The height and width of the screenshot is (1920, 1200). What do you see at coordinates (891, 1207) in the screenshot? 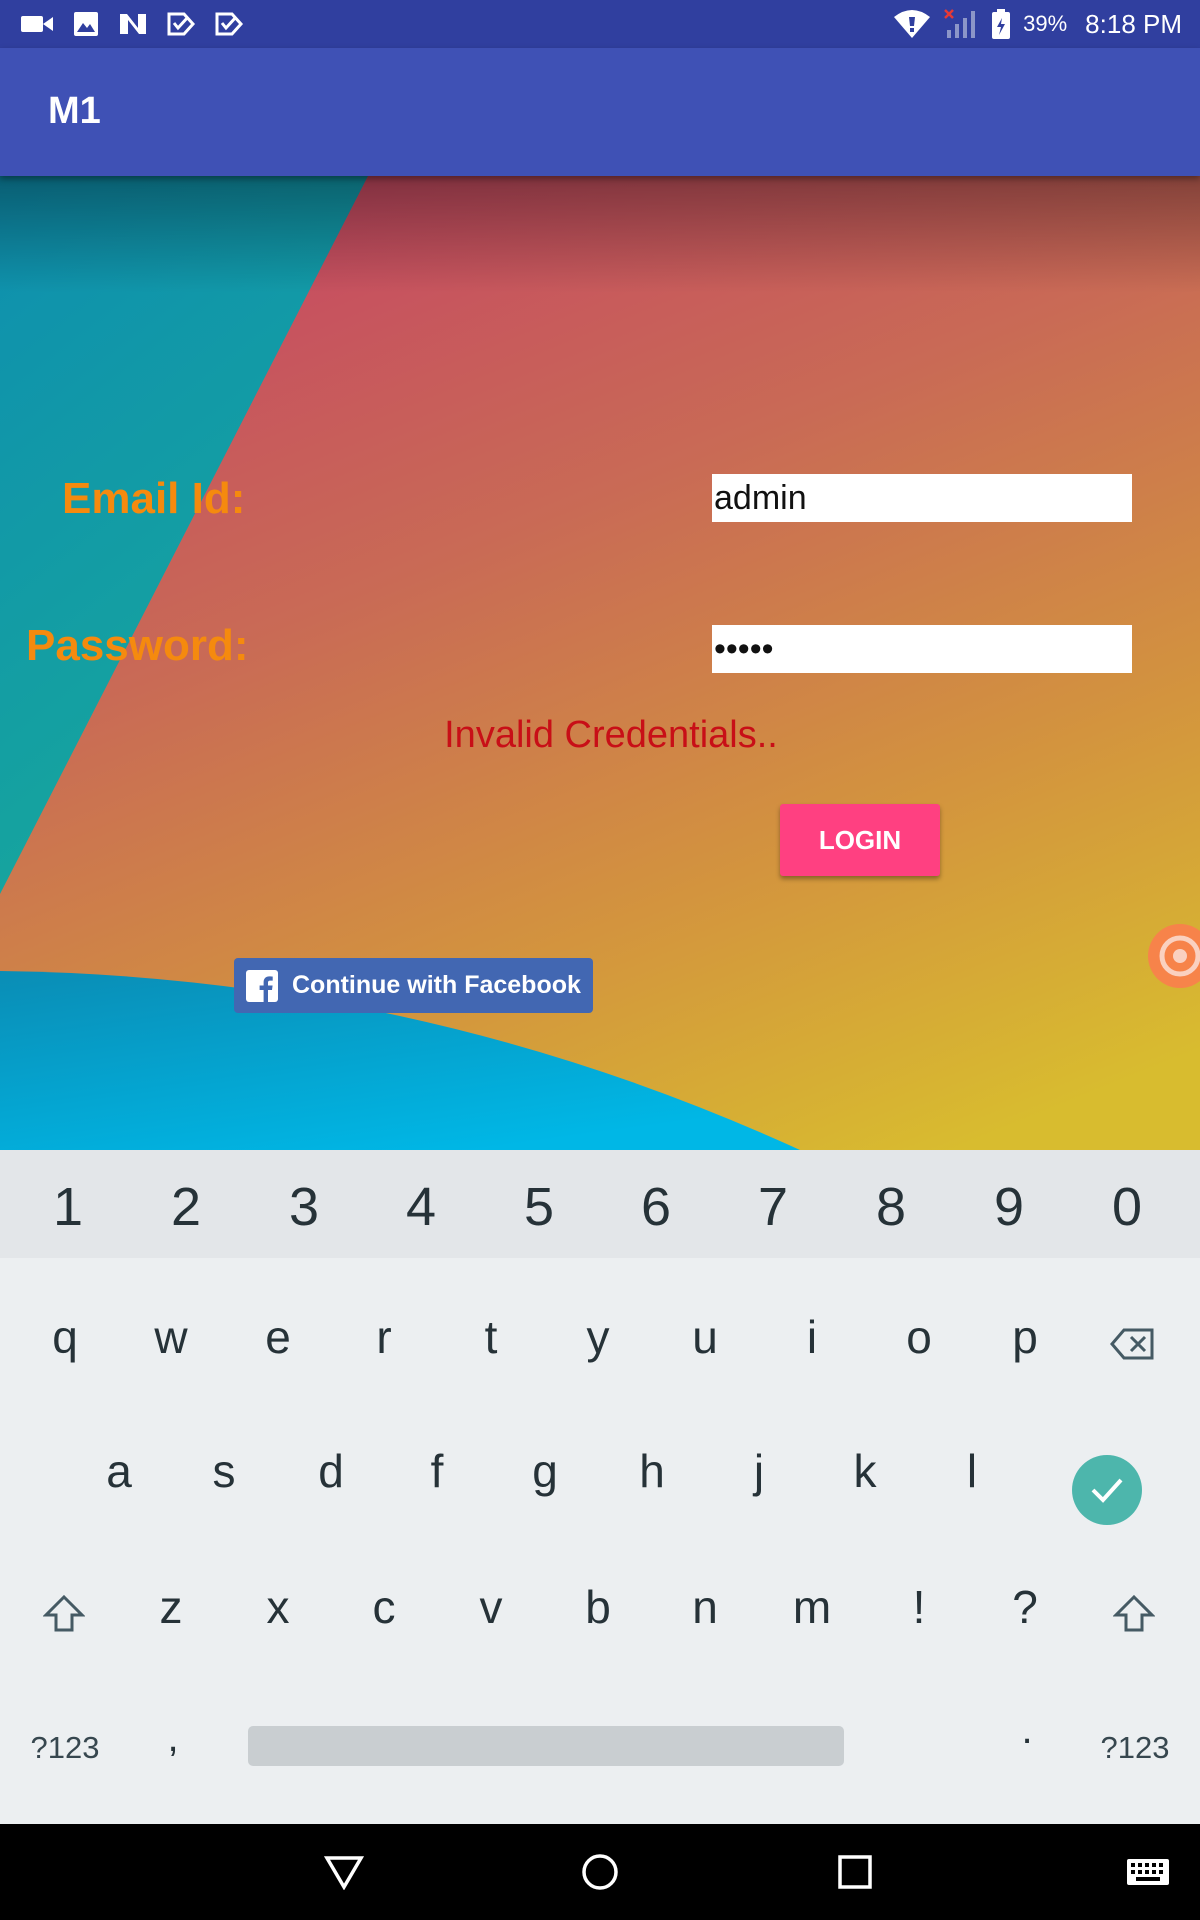
I see `key-8: 8` at bounding box center [891, 1207].